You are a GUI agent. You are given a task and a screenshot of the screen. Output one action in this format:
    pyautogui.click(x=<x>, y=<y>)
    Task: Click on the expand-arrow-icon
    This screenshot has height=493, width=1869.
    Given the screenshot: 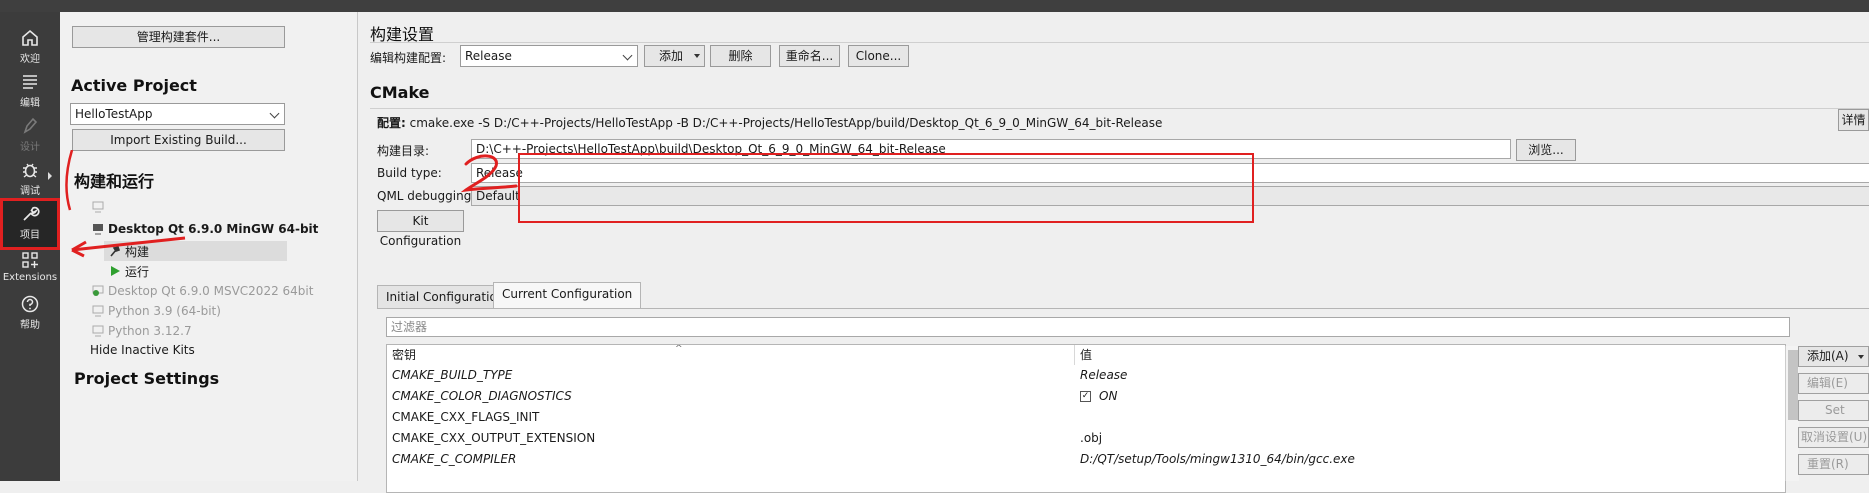 What is the action you would take?
    pyautogui.click(x=50, y=176)
    